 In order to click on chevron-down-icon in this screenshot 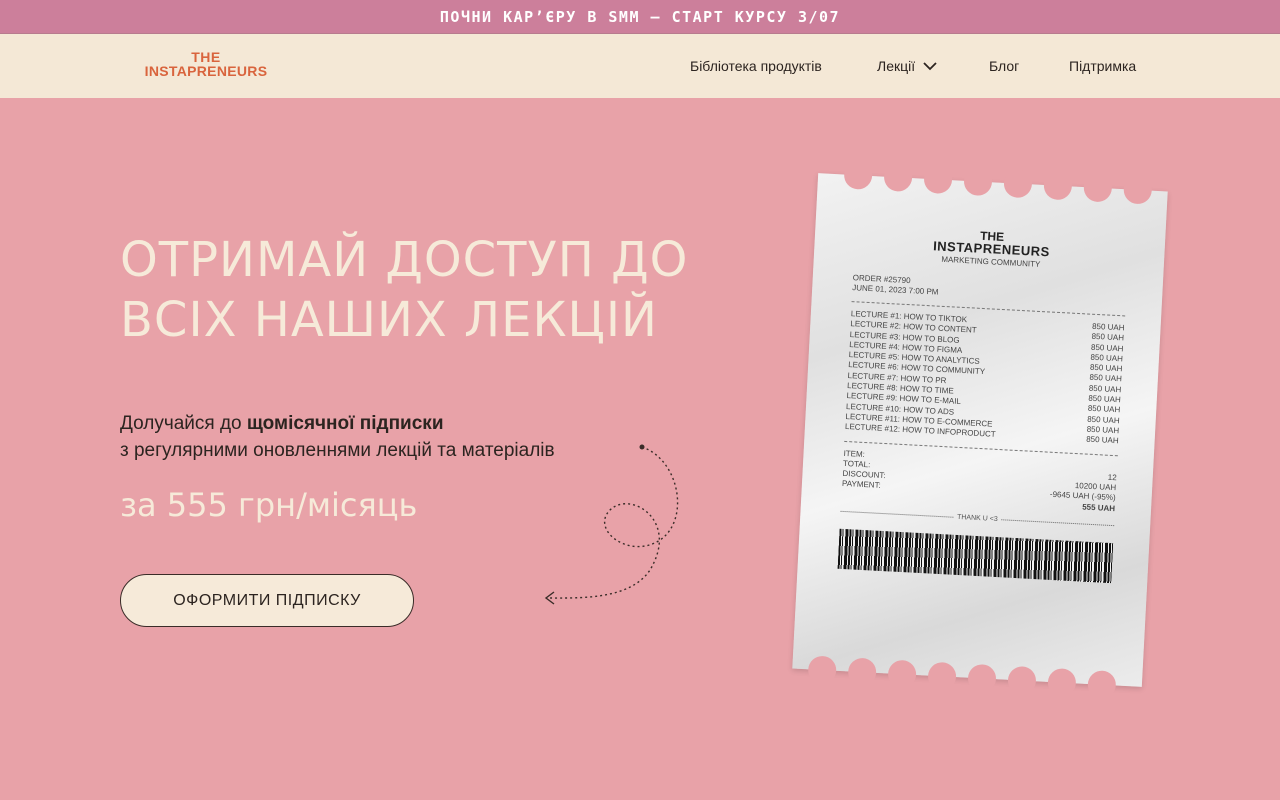, I will do `click(930, 66)`.